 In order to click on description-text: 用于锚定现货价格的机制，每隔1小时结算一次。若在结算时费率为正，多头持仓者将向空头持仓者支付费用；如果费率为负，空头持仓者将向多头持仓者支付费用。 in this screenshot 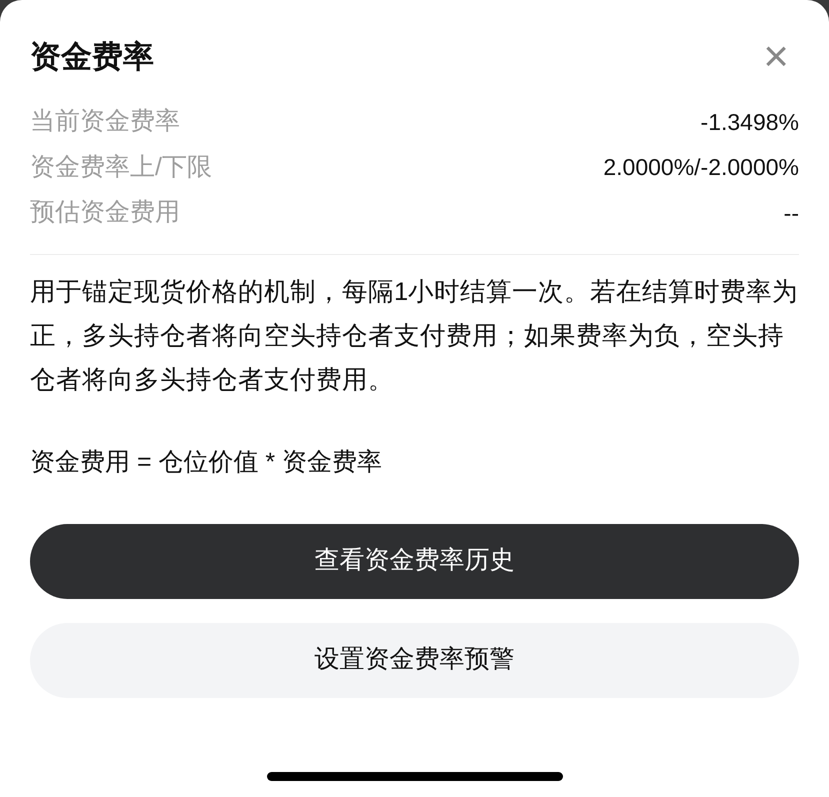, I will do `click(415, 336)`.